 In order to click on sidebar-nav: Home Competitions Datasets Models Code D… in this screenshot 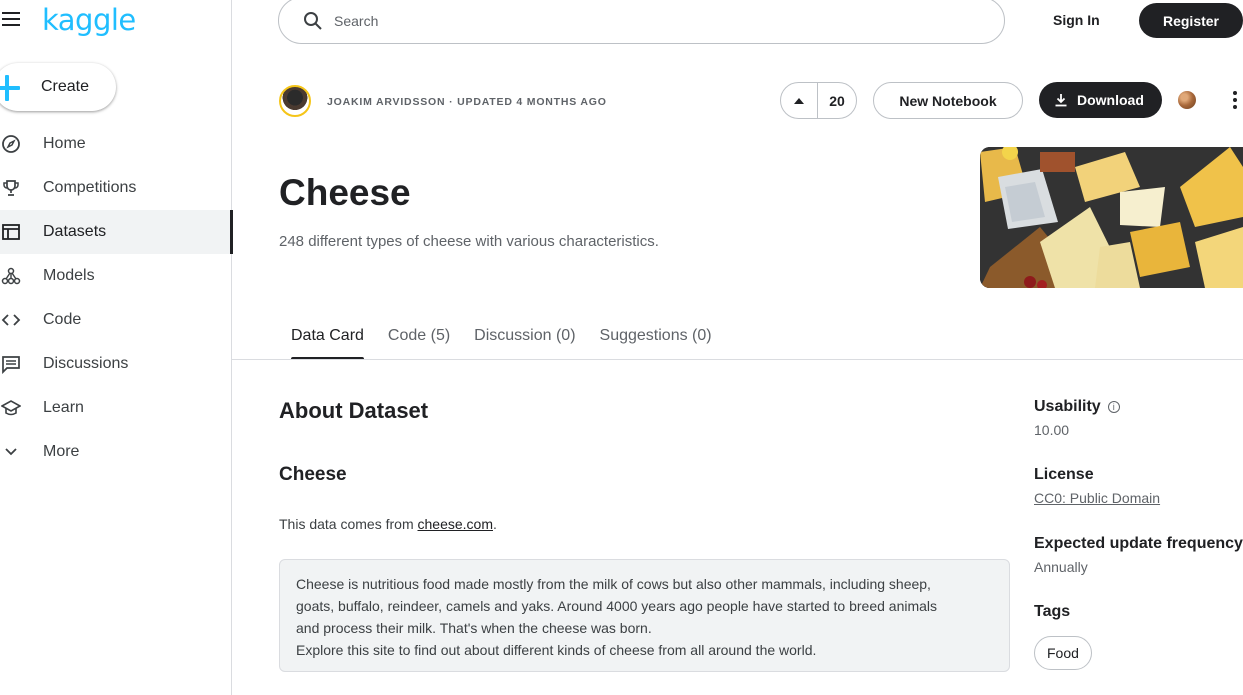, I will do `click(116, 298)`.